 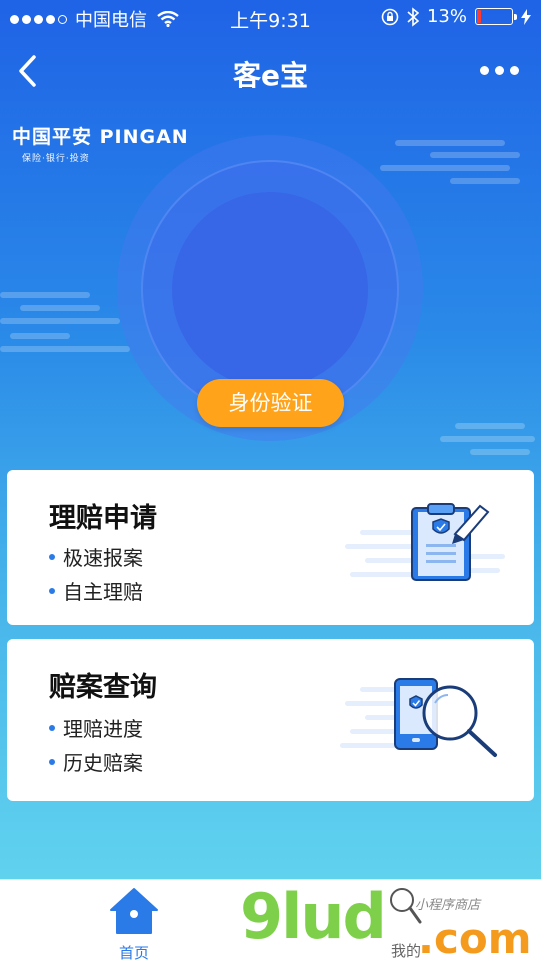 I want to click on tab-home-label: 首页, so click(x=133, y=952).